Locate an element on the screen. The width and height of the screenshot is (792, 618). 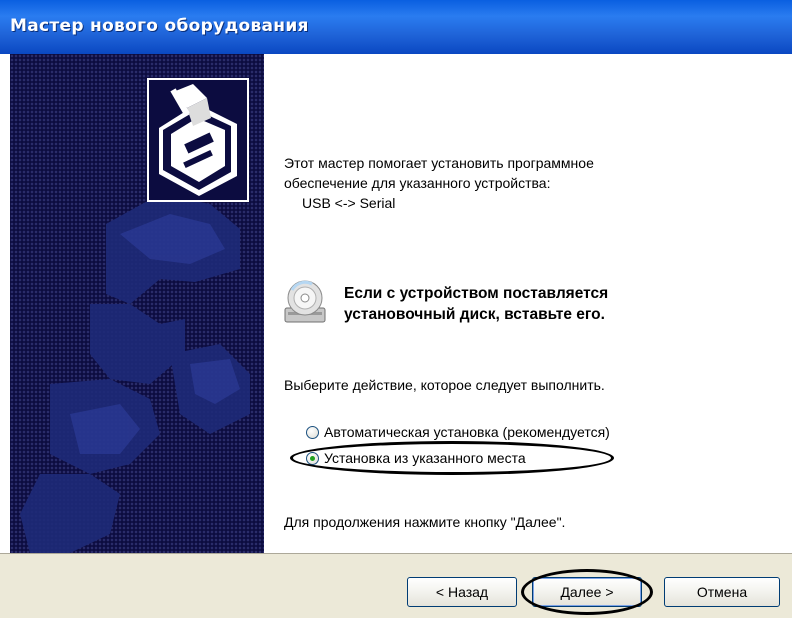
radio-label-auto: Автоматическая установка (рекомендуется) is located at coordinates (467, 432).